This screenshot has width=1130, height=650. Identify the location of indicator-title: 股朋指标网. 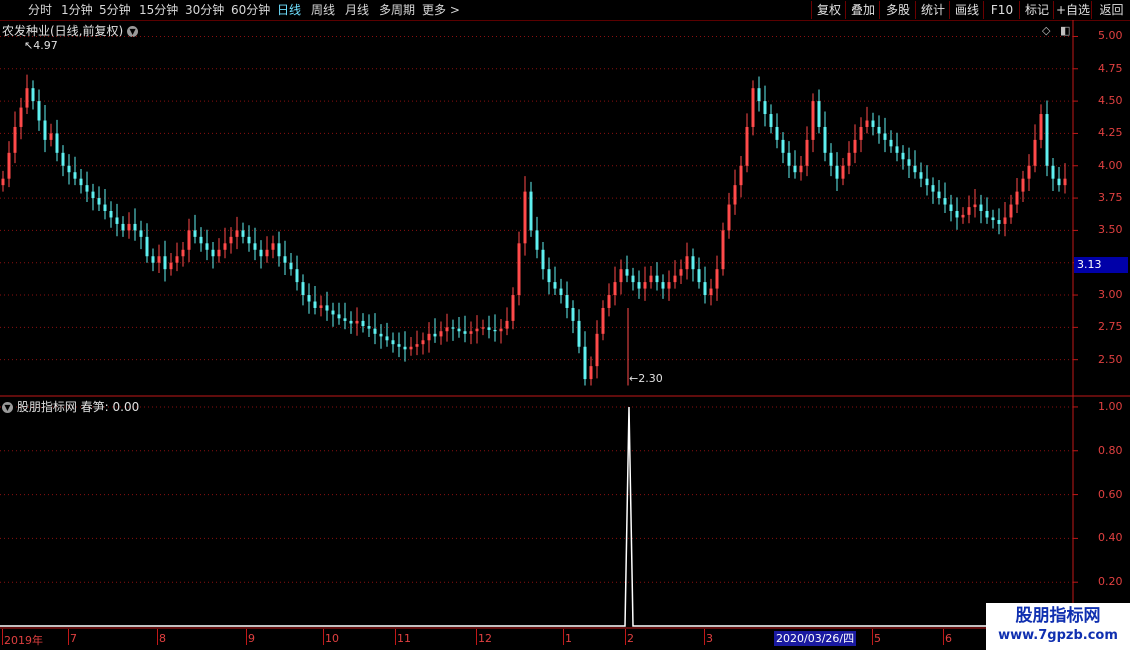
(46, 407).